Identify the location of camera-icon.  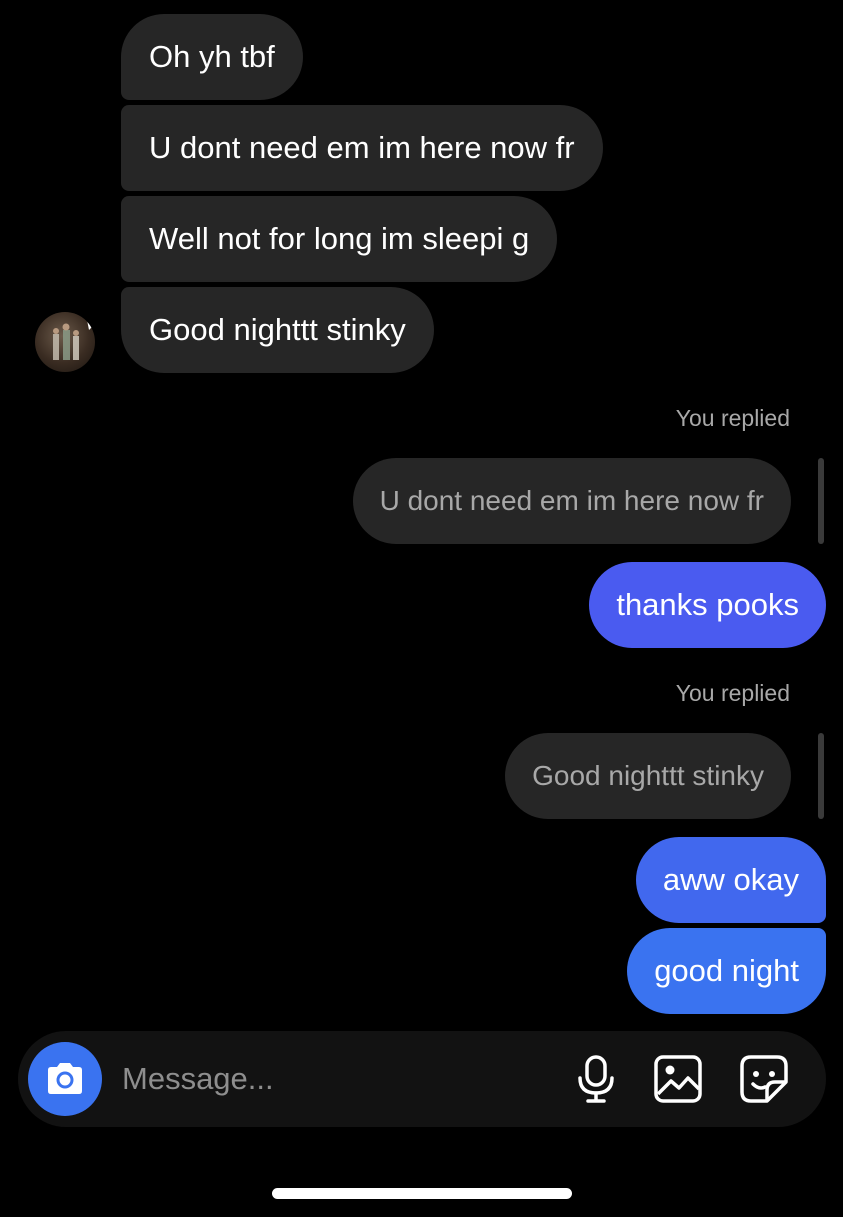
(65, 1078).